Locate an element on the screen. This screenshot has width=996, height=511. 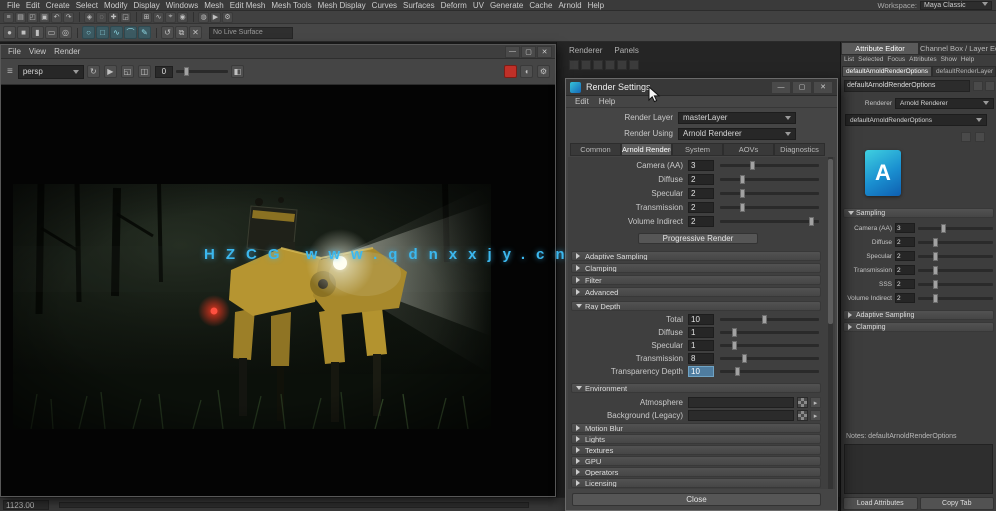
presets-icon is located at coordinates (990, 86).